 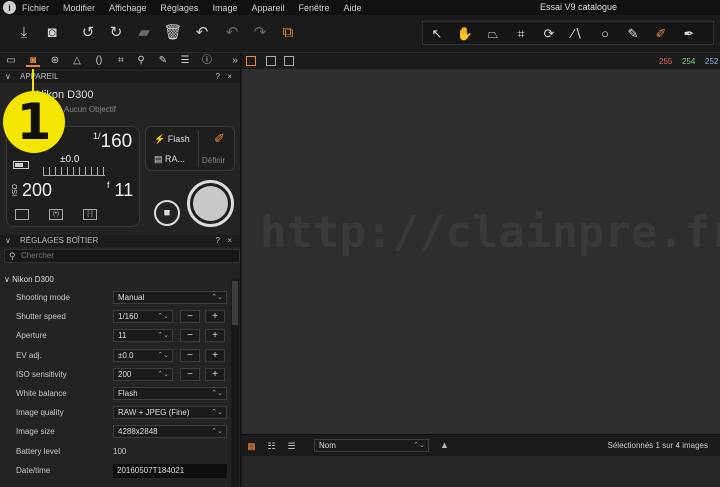 I want to click on aperture-readout: f 11, so click(x=120, y=190).